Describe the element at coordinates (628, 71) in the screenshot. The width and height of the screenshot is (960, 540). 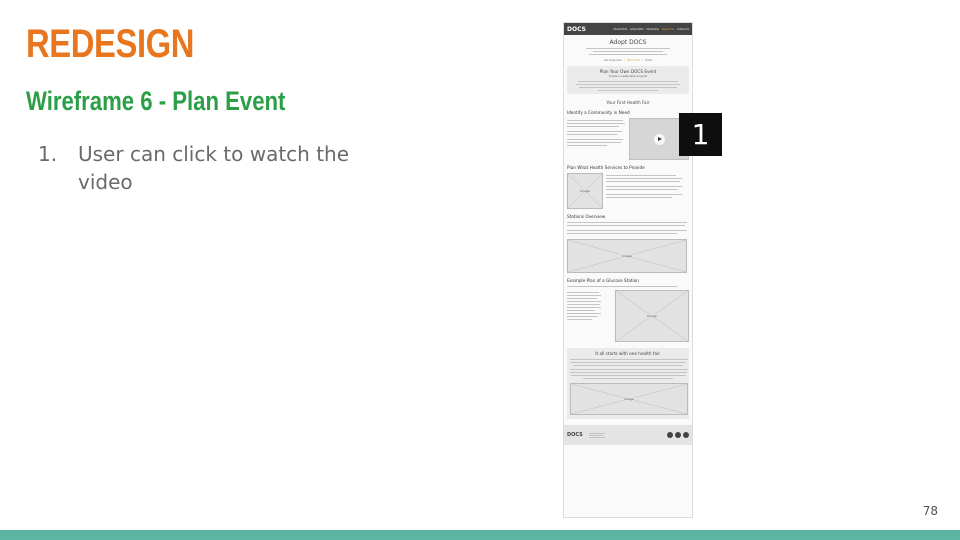
I see `plan-box-title: Plan Your Own DOCS Event` at that location.